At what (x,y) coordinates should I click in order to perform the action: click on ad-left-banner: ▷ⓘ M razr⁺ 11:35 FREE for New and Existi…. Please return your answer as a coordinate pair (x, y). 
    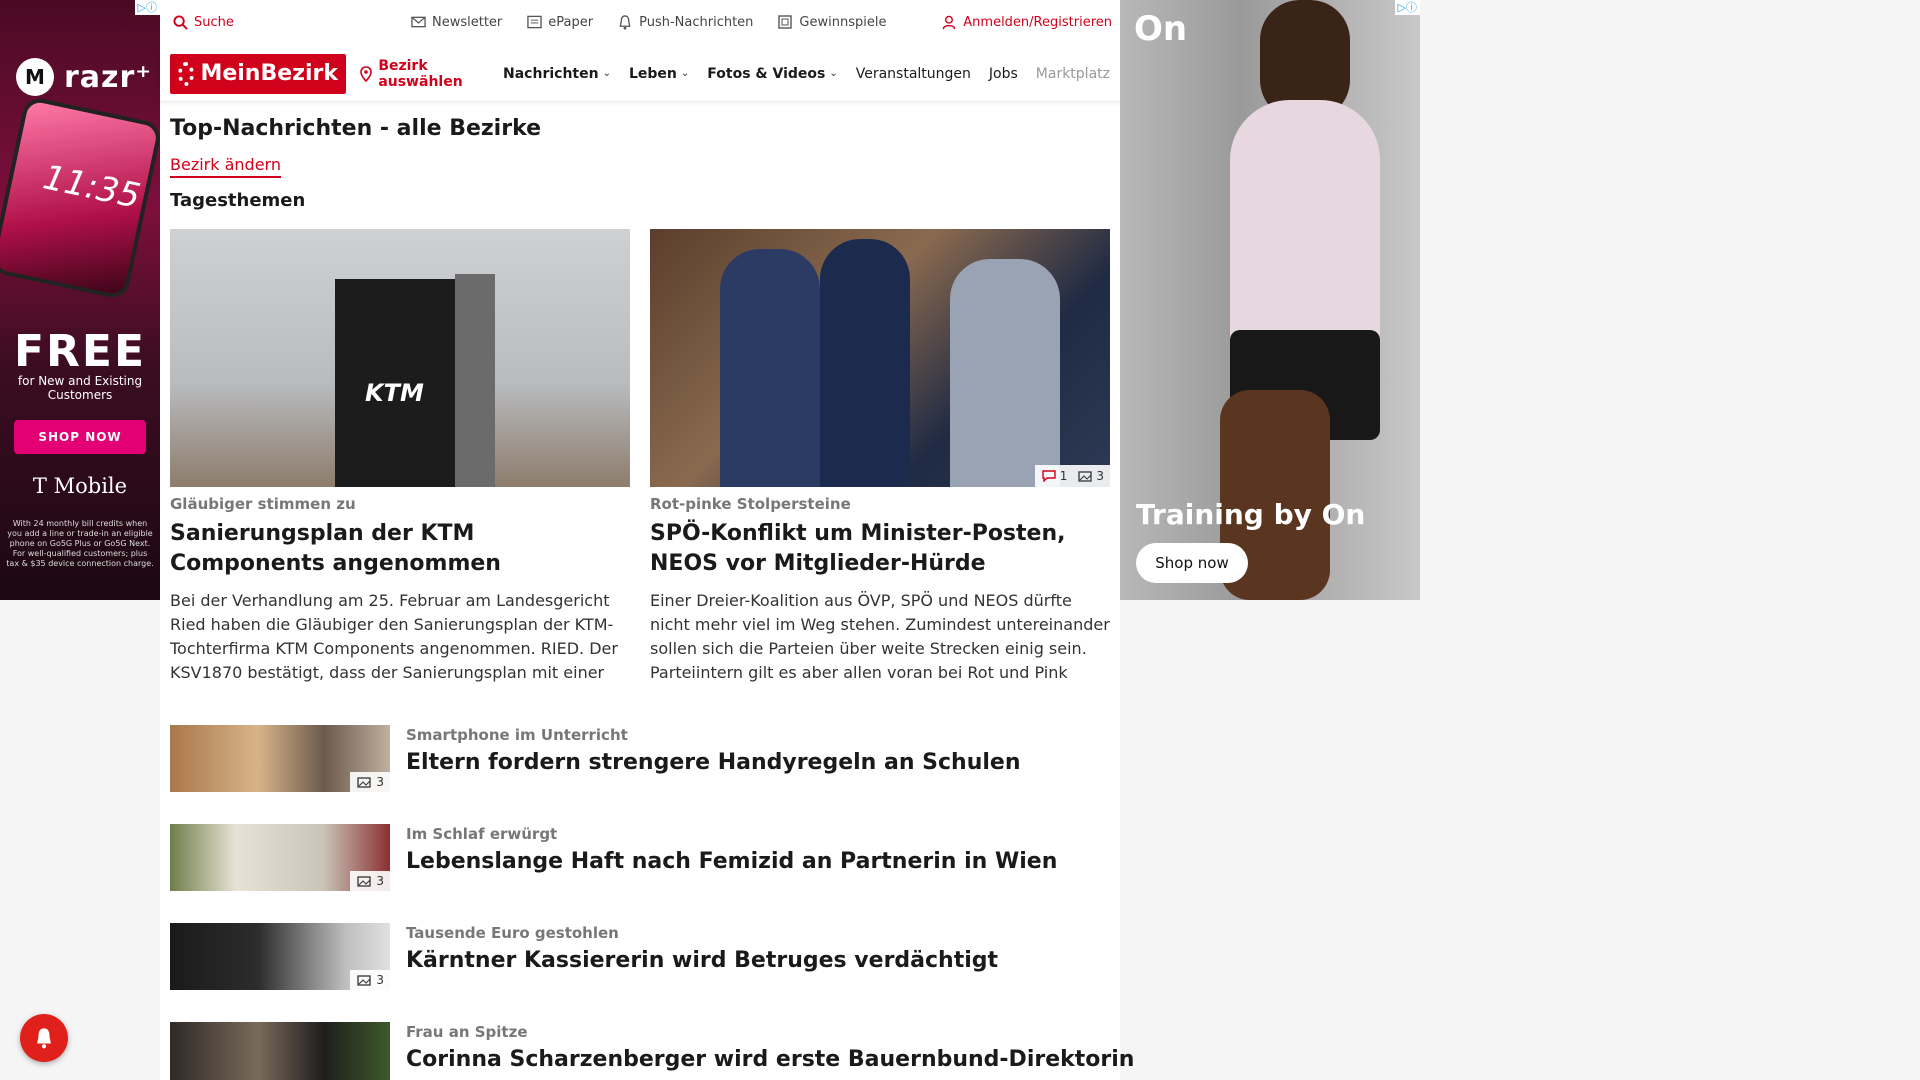
    Looking at the image, I should click on (80, 300).